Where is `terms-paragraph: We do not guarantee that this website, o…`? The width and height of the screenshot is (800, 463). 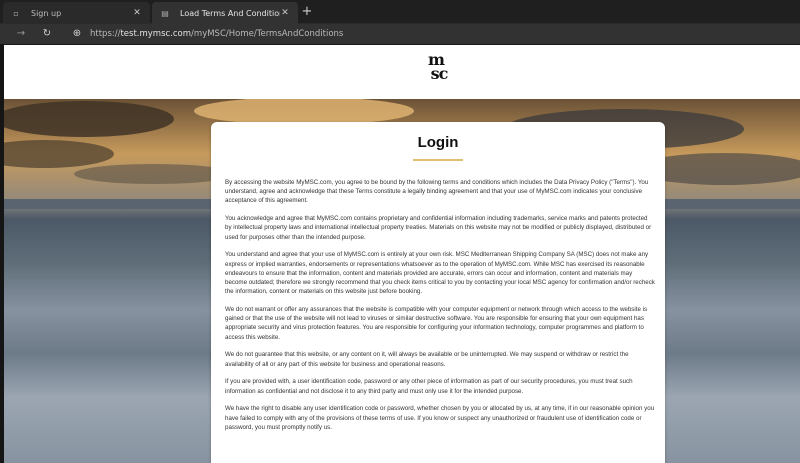
terms-paragraph: We do not guarantee that this website, o… is located at coordinates (427, 359).